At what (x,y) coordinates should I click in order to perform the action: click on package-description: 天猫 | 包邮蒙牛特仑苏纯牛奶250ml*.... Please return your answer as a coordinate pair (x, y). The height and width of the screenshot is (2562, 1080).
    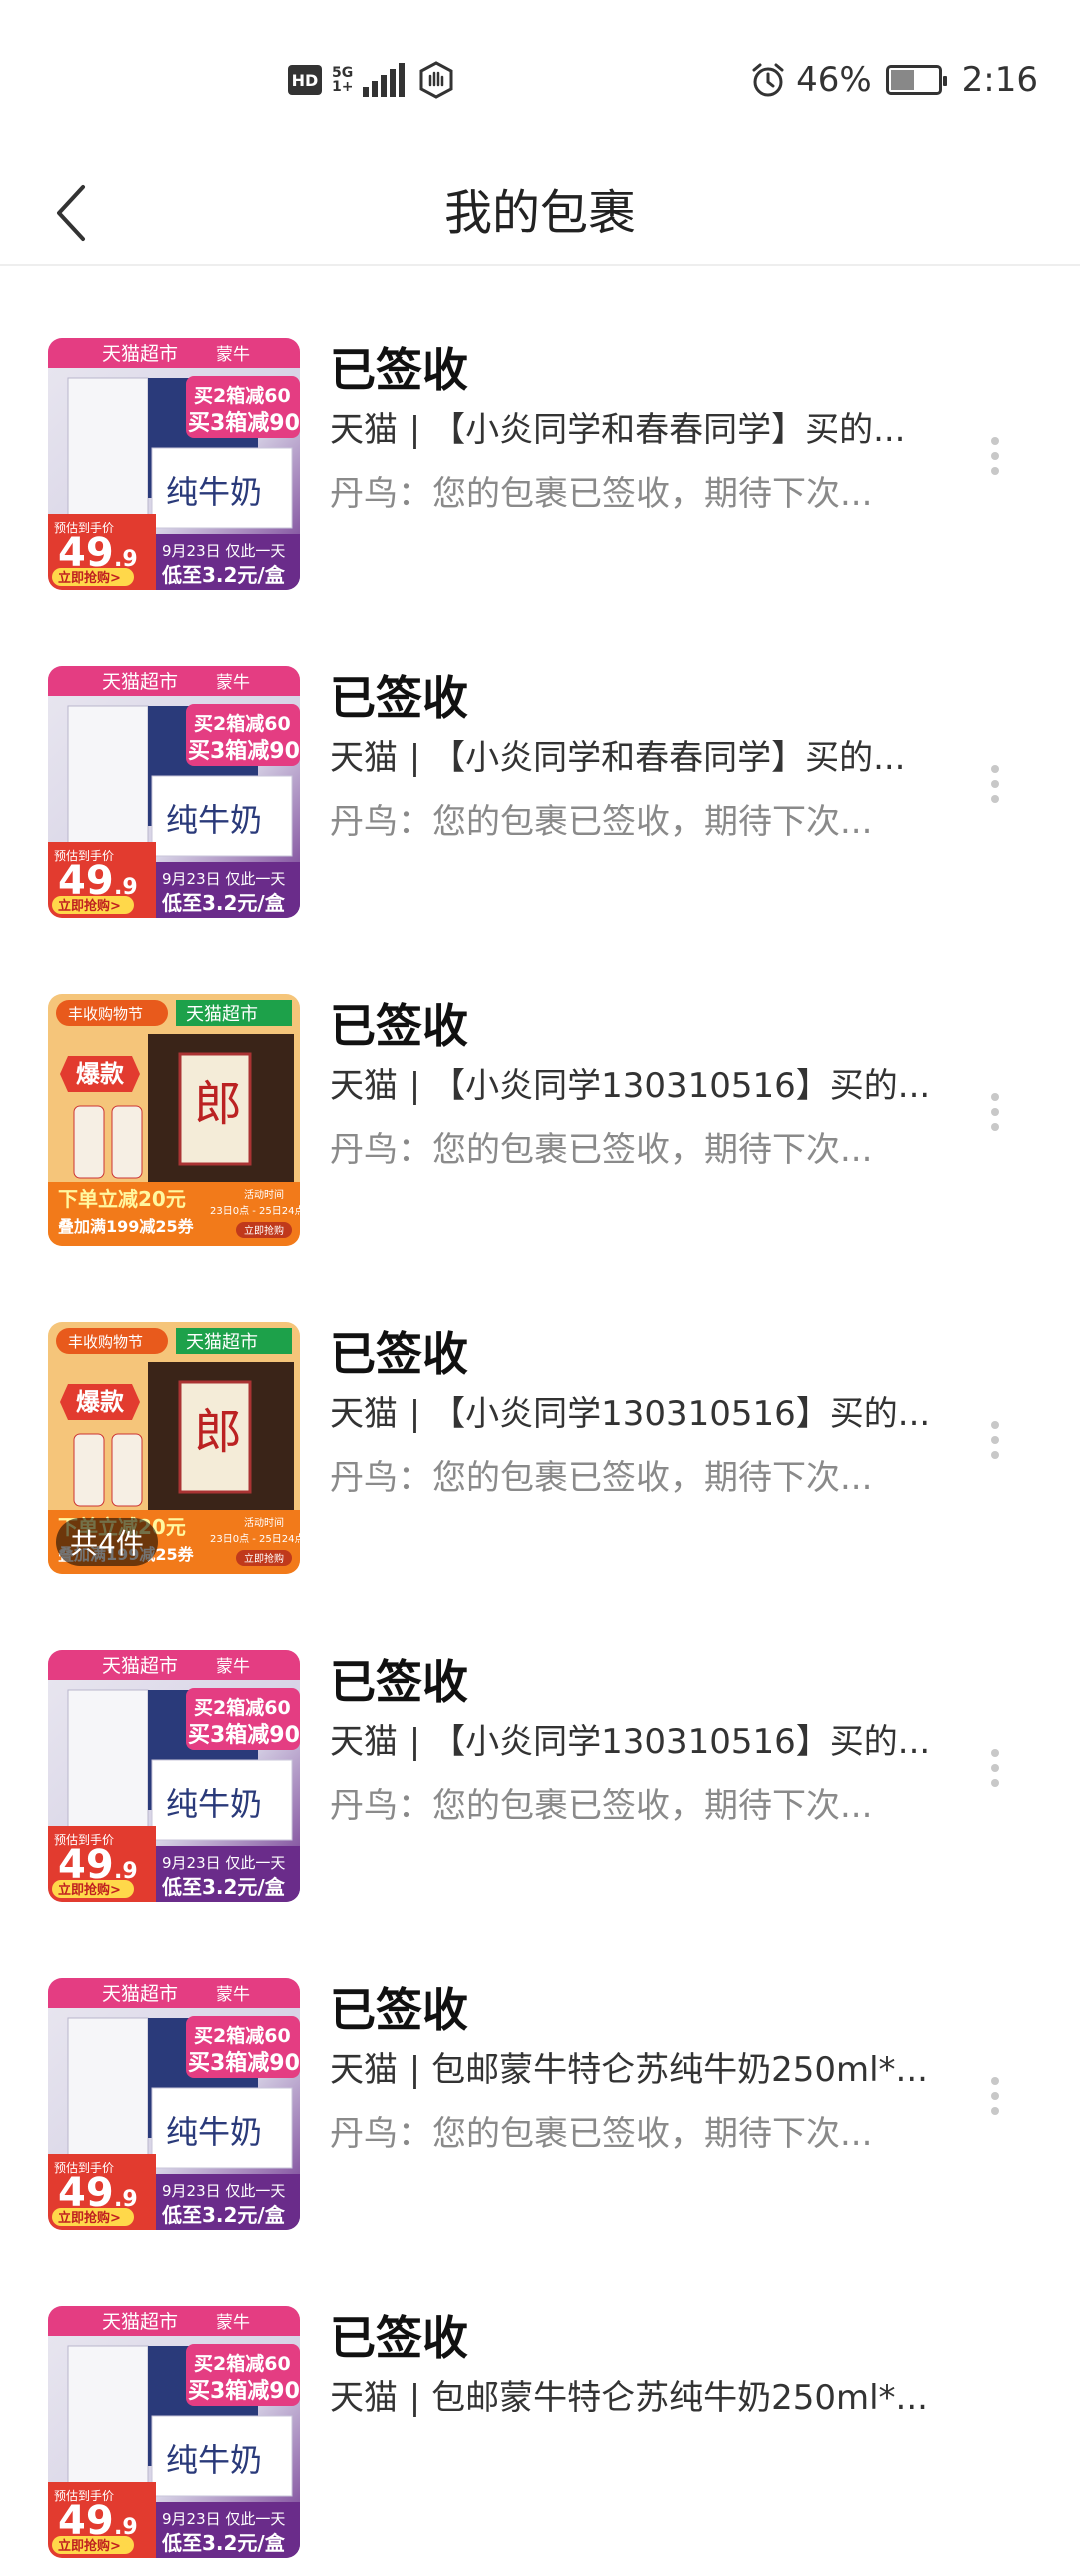
    Looking at the image, I should click on (629, 2070).